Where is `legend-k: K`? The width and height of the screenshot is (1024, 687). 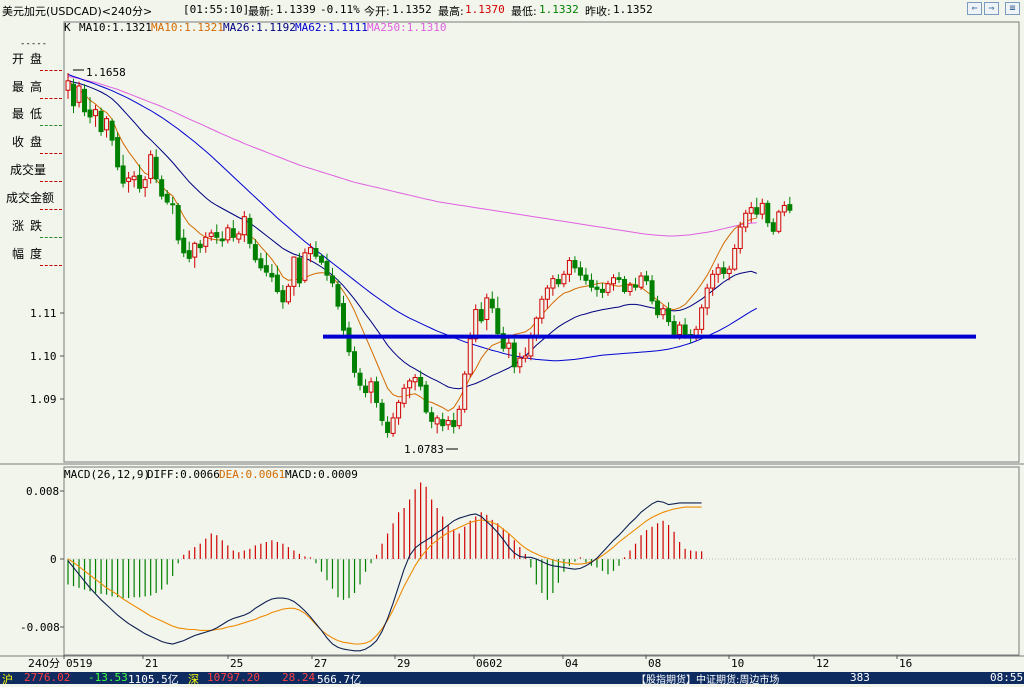 legend-k: K is located at coordinates (67, 27).